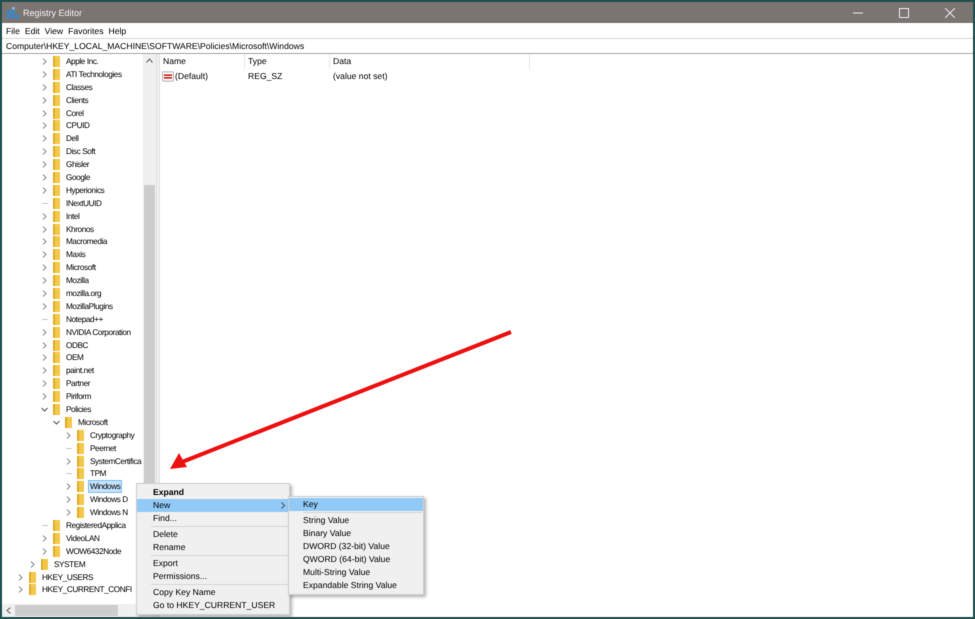 The image size is (975, 619). Describe the element at coordinates (77, 100) in the screenshot. I see `tree-item: Clients` at that location.